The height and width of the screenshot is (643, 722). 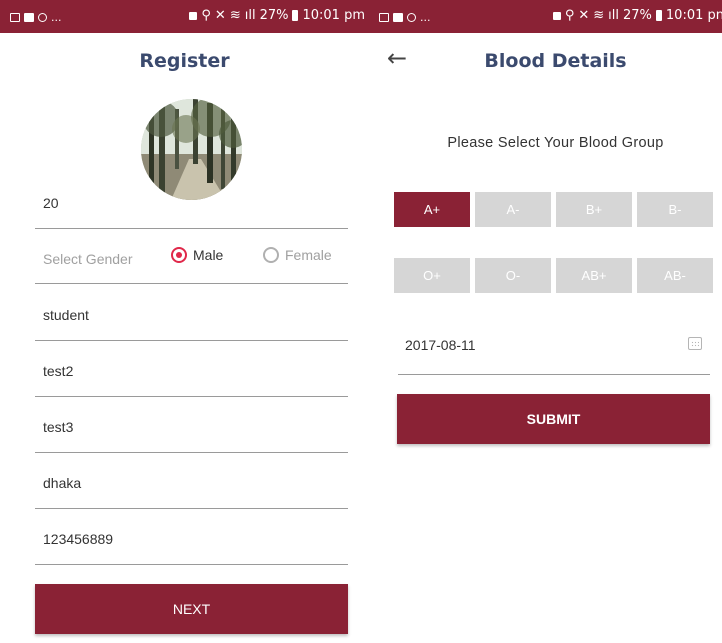 What do you see at coordinates (179, 255) in the screenshot?
I see `radio-checked-icon` at bounding box center [179, 255].